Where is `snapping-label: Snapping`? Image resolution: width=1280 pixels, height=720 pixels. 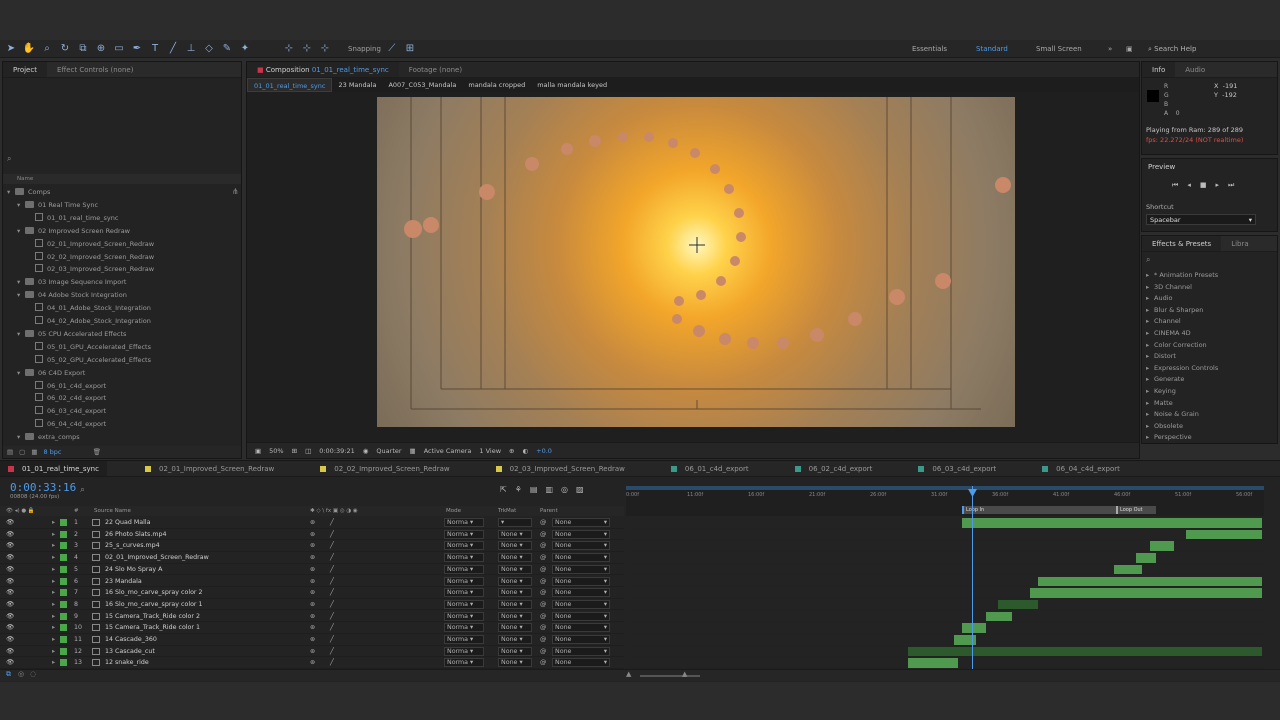
snapping-label: Snapping is located at coordinates (364, 49).